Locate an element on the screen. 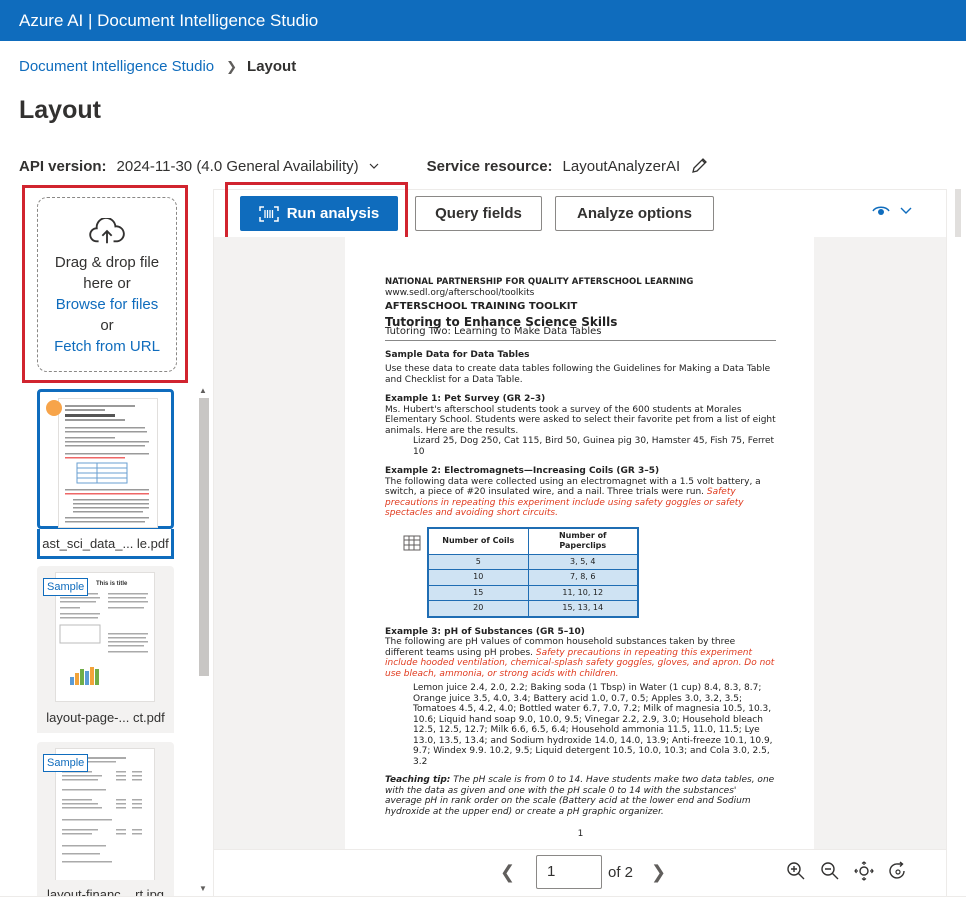  next-page-icon: ❯ is located at coordinates (658, 872).